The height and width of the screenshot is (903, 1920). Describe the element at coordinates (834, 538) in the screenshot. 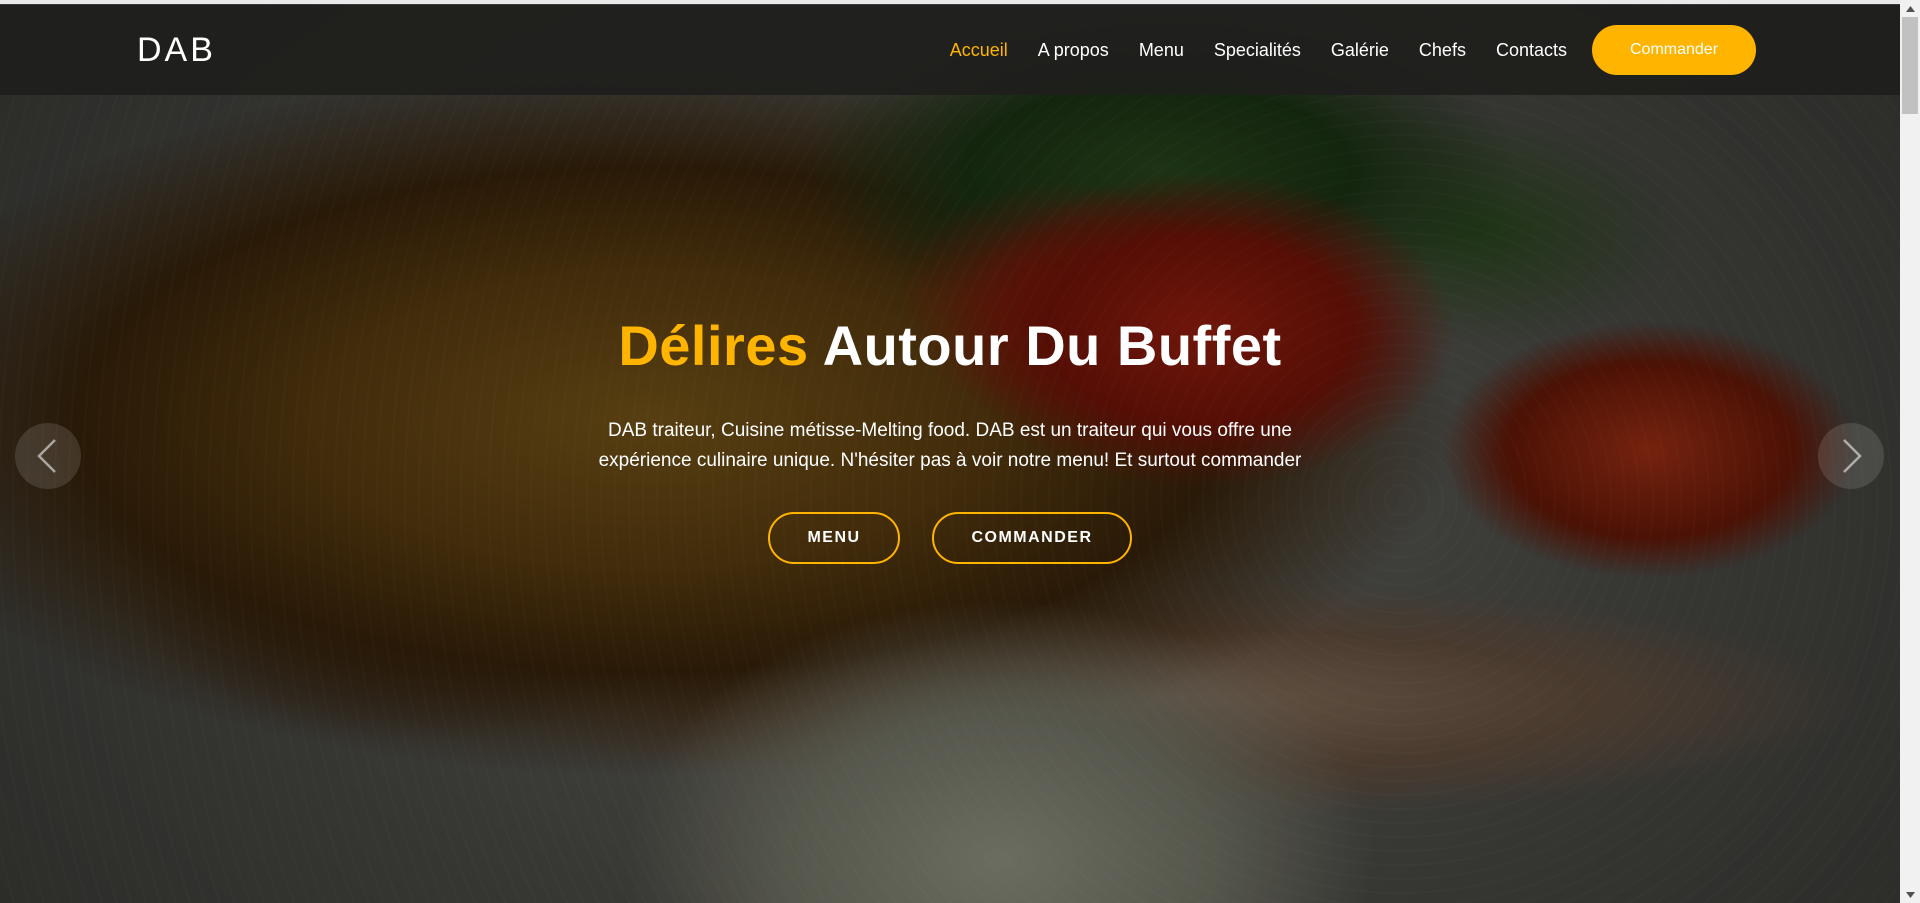

I see `hero-menu-button: MENU` at that location.